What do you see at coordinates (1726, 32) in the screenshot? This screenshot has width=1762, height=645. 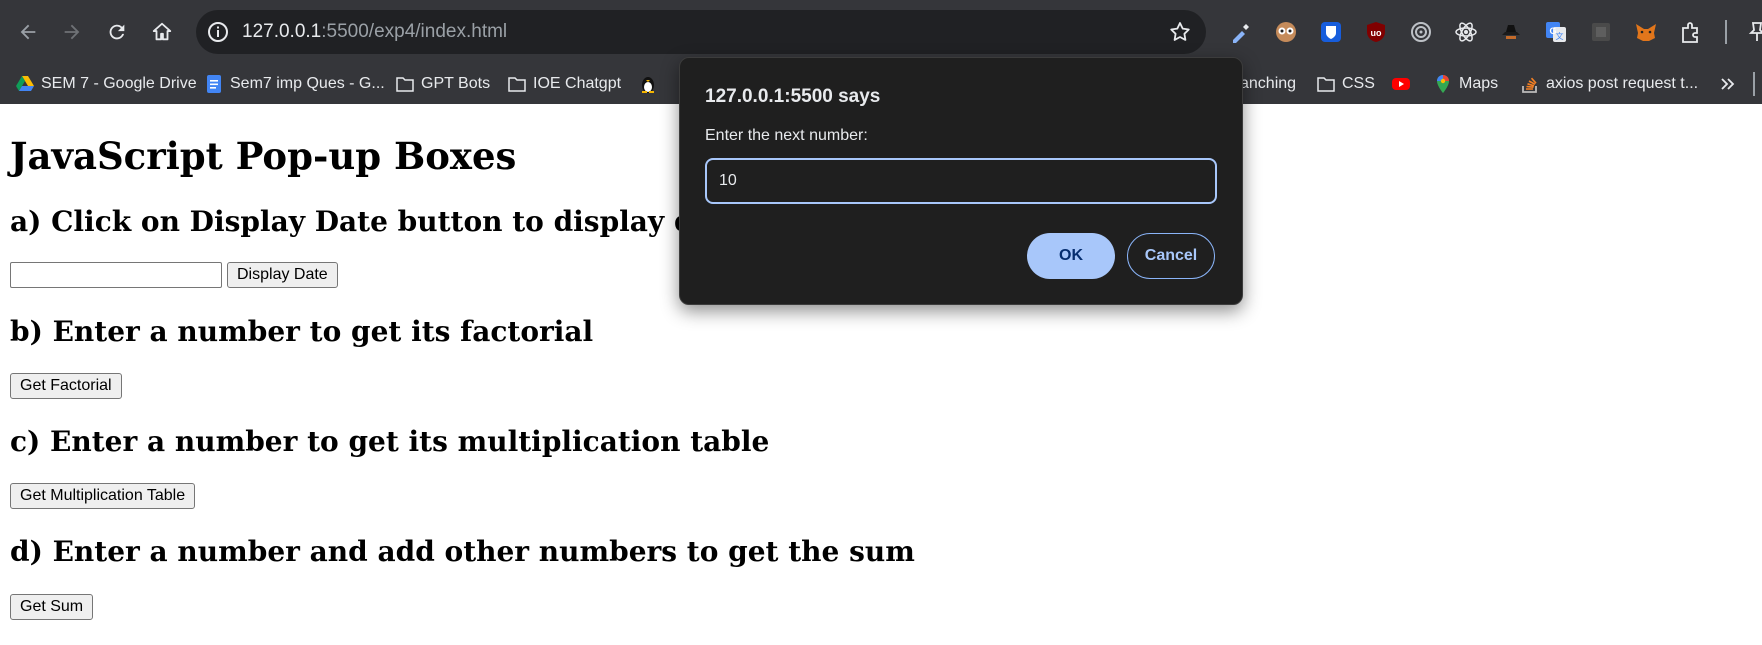 I see `toolbar-divider` at bounding box center [1726, 32].